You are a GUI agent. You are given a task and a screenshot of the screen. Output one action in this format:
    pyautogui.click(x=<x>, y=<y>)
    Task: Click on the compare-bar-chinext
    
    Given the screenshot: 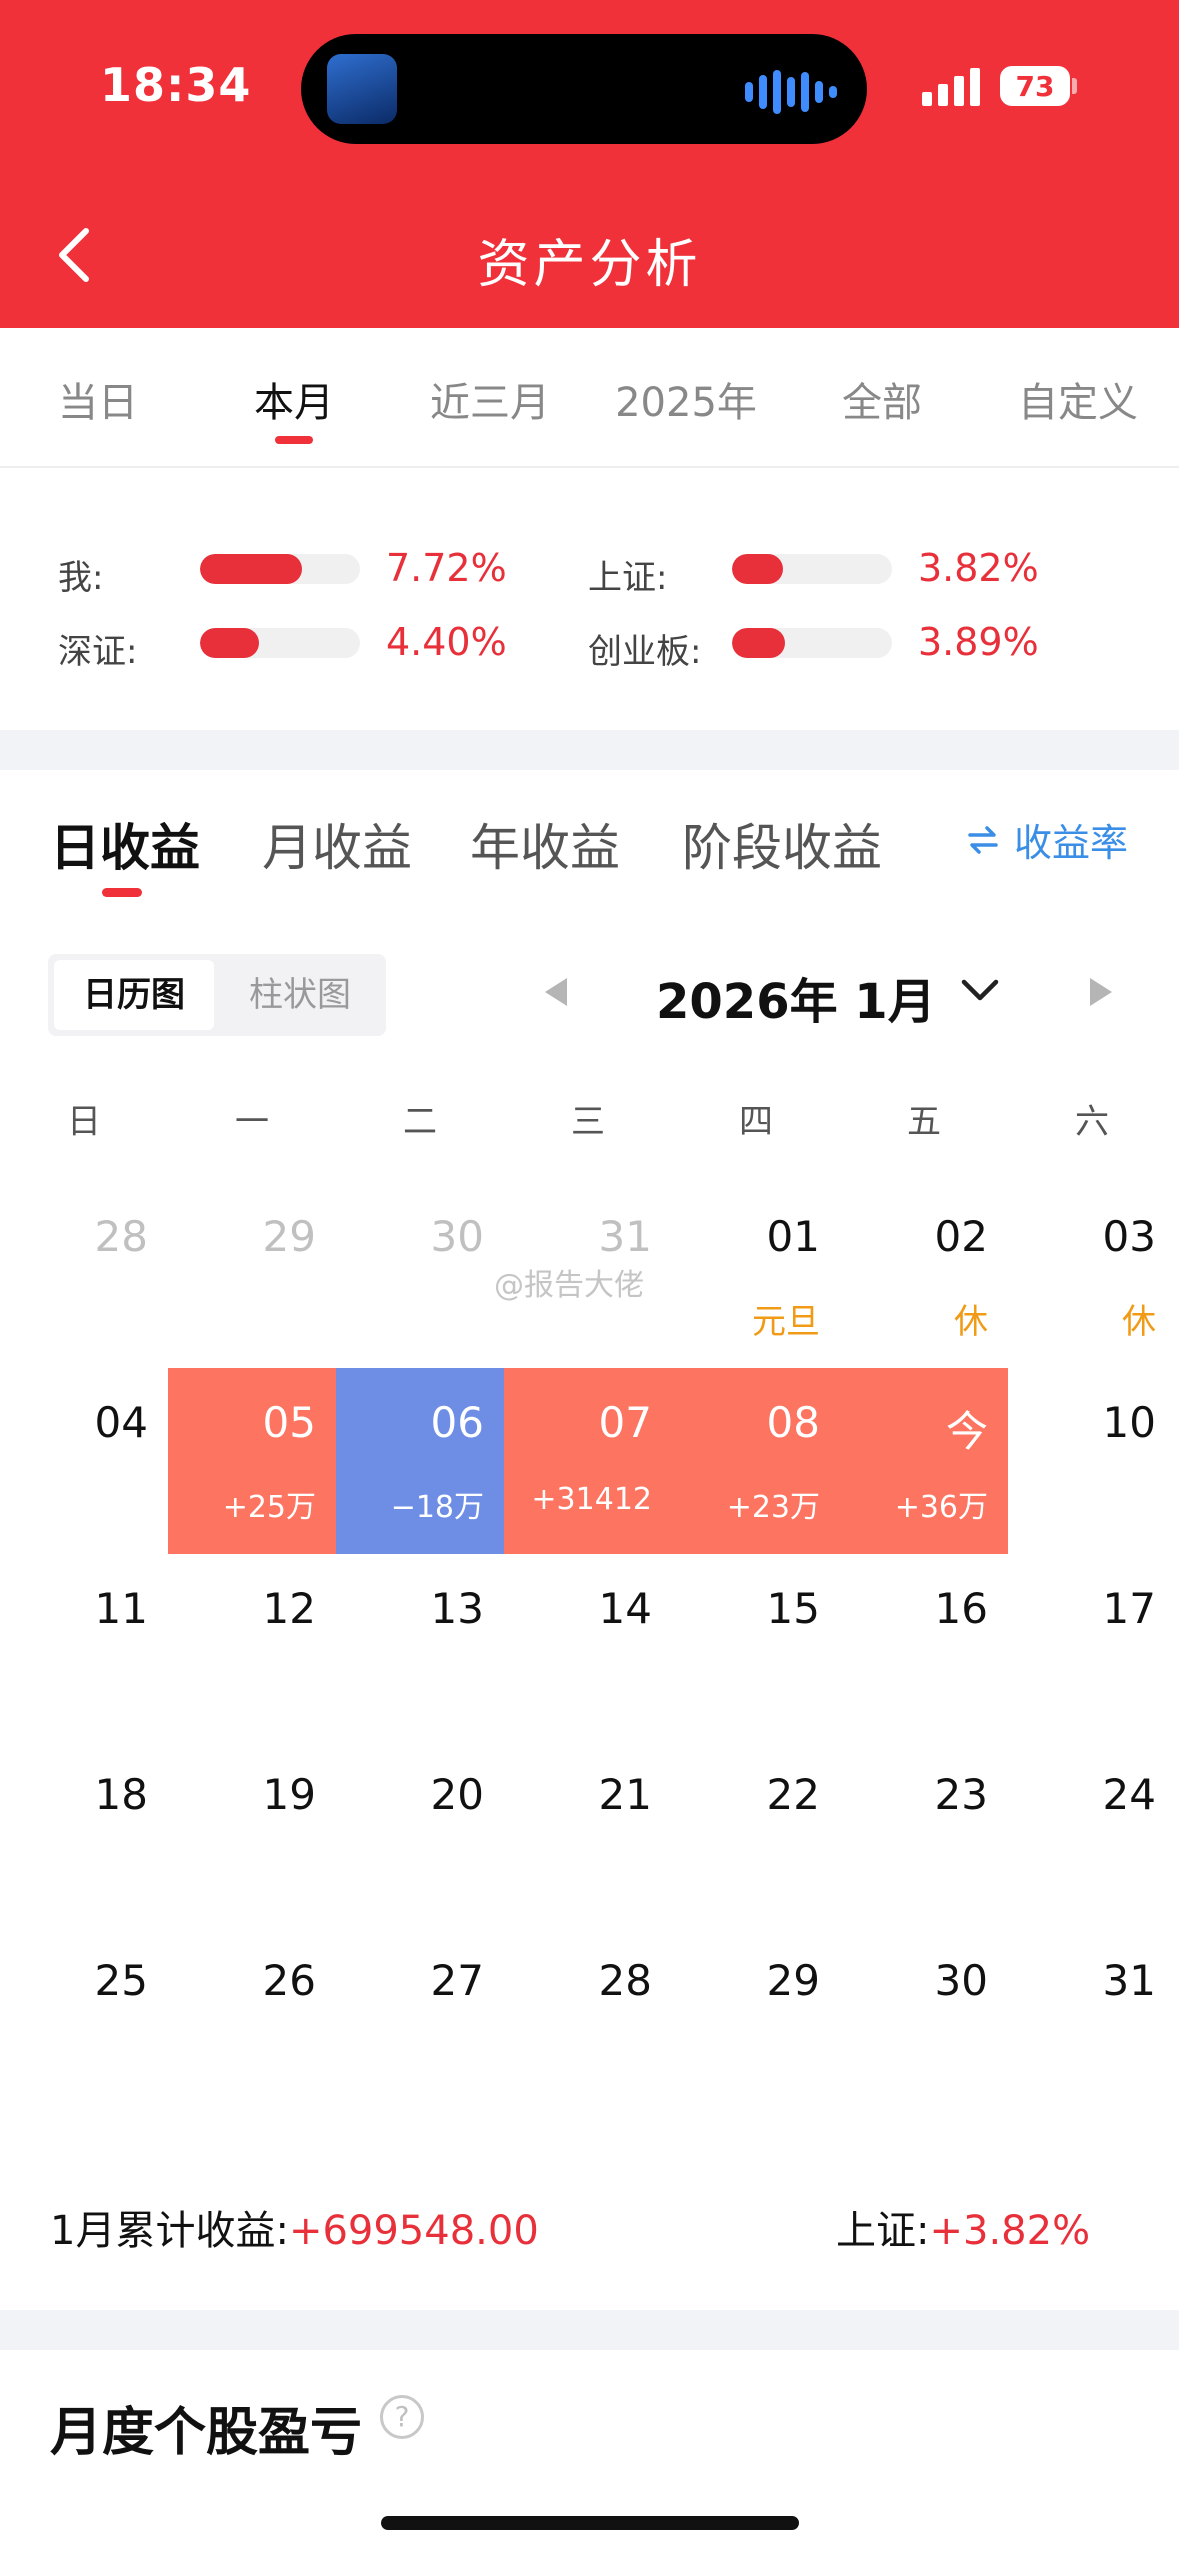 What is the action you would take?
    pyautogui.click(x=812, y=643)
    